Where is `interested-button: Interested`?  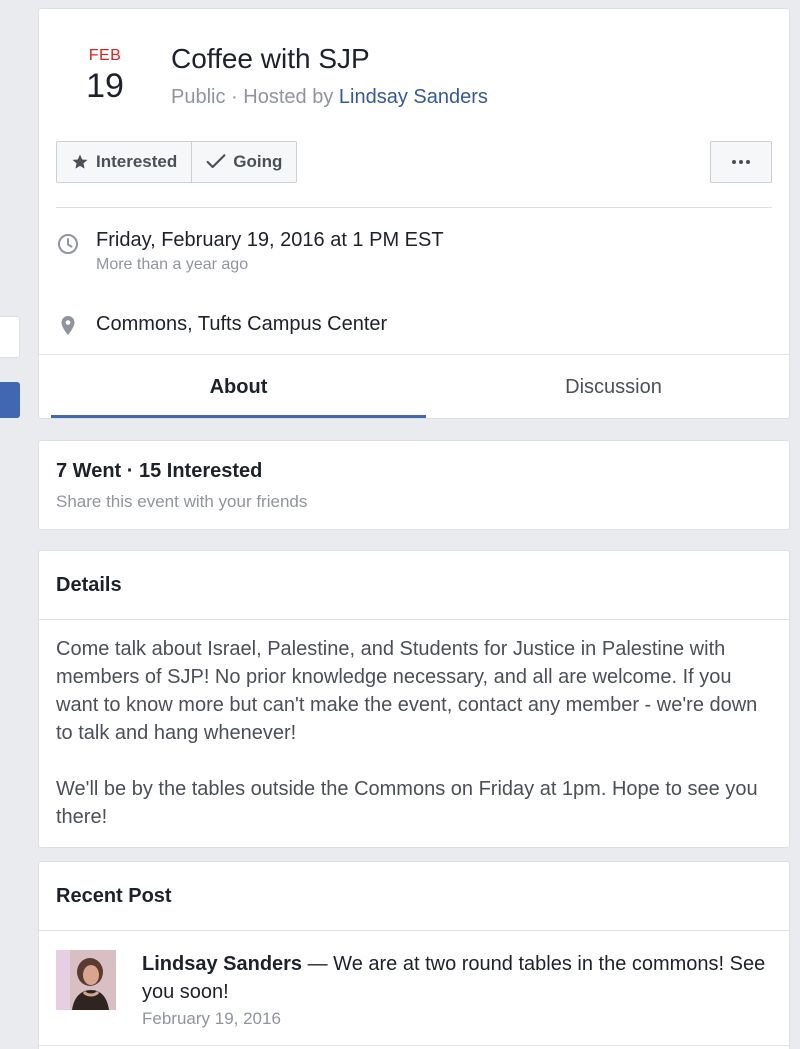 interested-button: Interested is located at coordinates (124, 162).